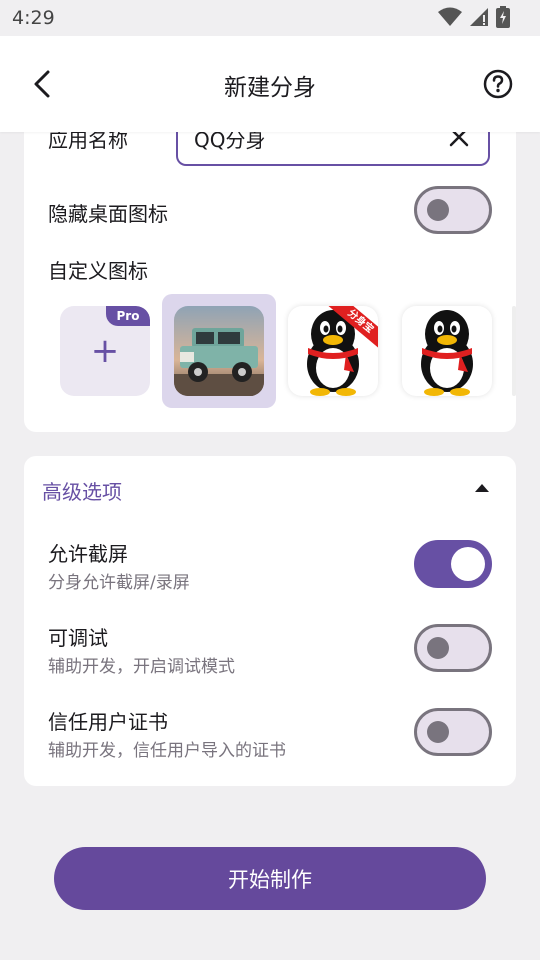  Describe the element at coordinates (453, 732) in the screenshot. I see `trust-user-cert-switch` at that location.